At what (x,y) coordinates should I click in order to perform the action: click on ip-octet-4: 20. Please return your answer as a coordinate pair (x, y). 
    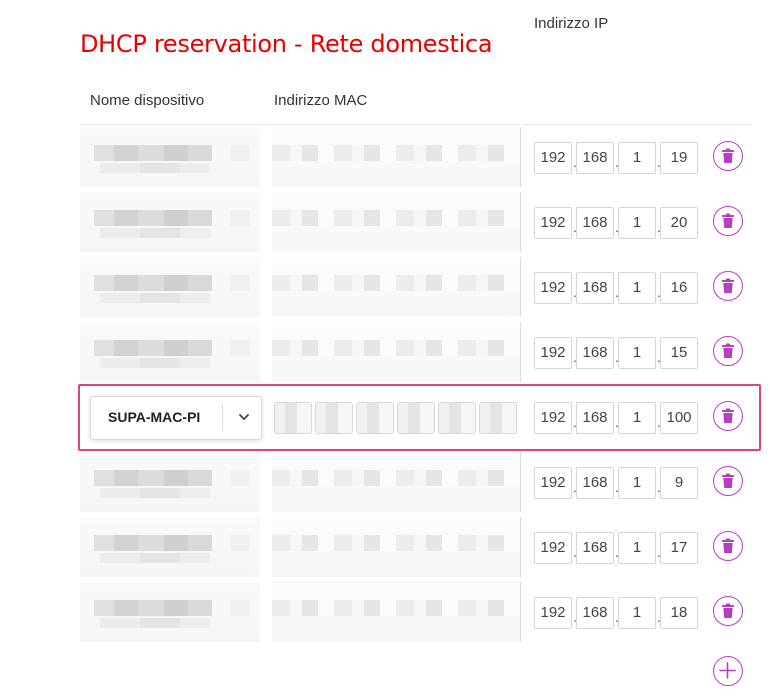
    Looking at the image, I should click on (679, 223).